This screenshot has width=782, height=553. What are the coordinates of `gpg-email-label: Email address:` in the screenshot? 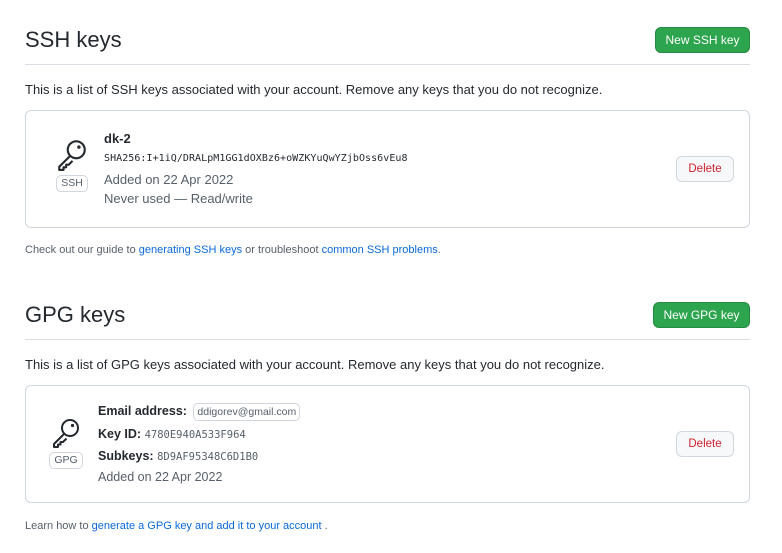 It's located at (142, 411).